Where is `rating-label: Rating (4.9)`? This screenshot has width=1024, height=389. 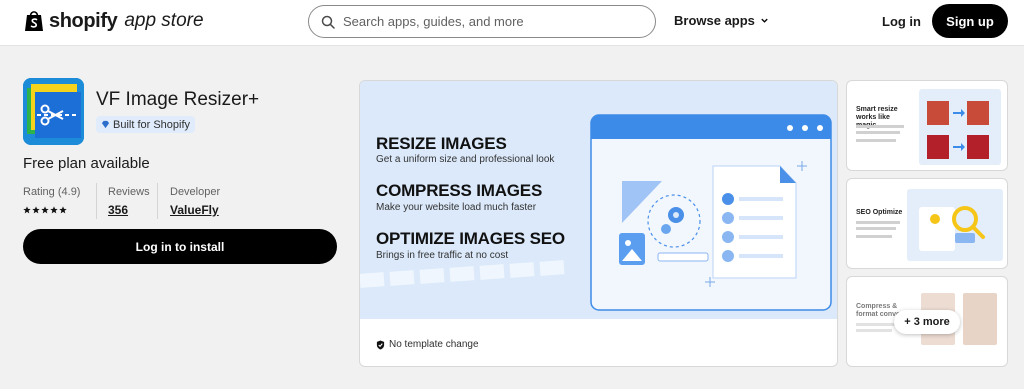 rating-label: Rating (4.9) is located at coordinates (52, 192).